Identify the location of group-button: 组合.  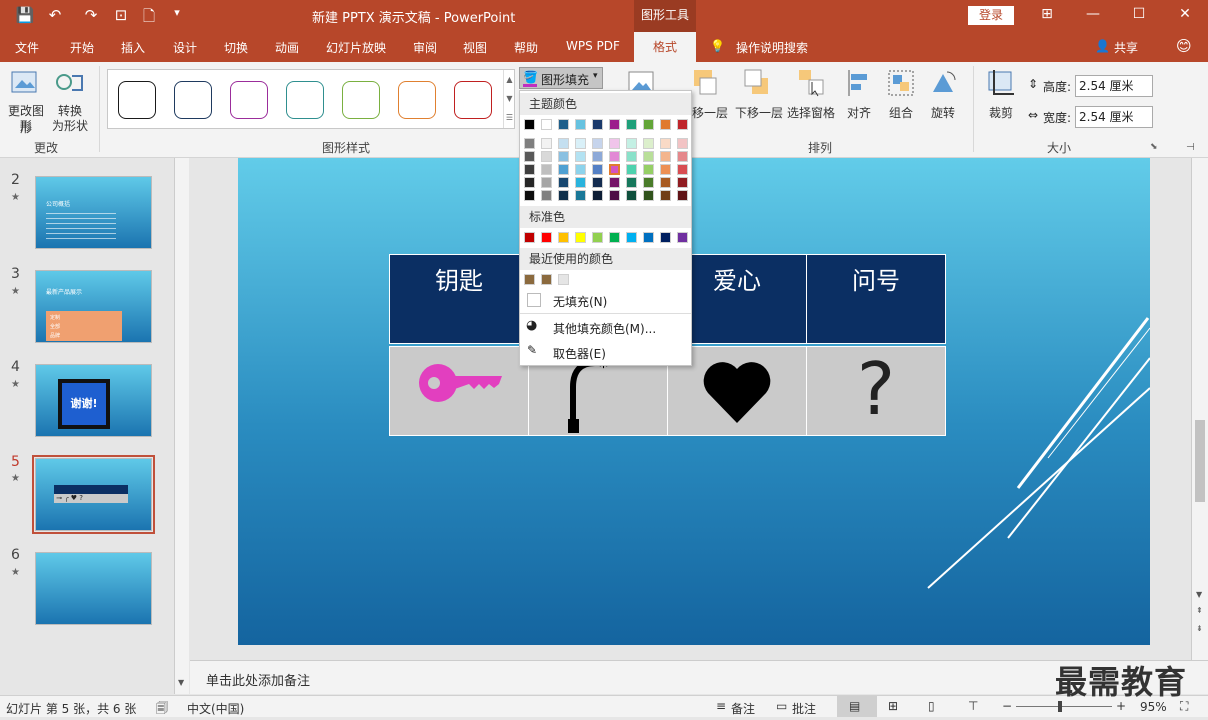
(901, 112).